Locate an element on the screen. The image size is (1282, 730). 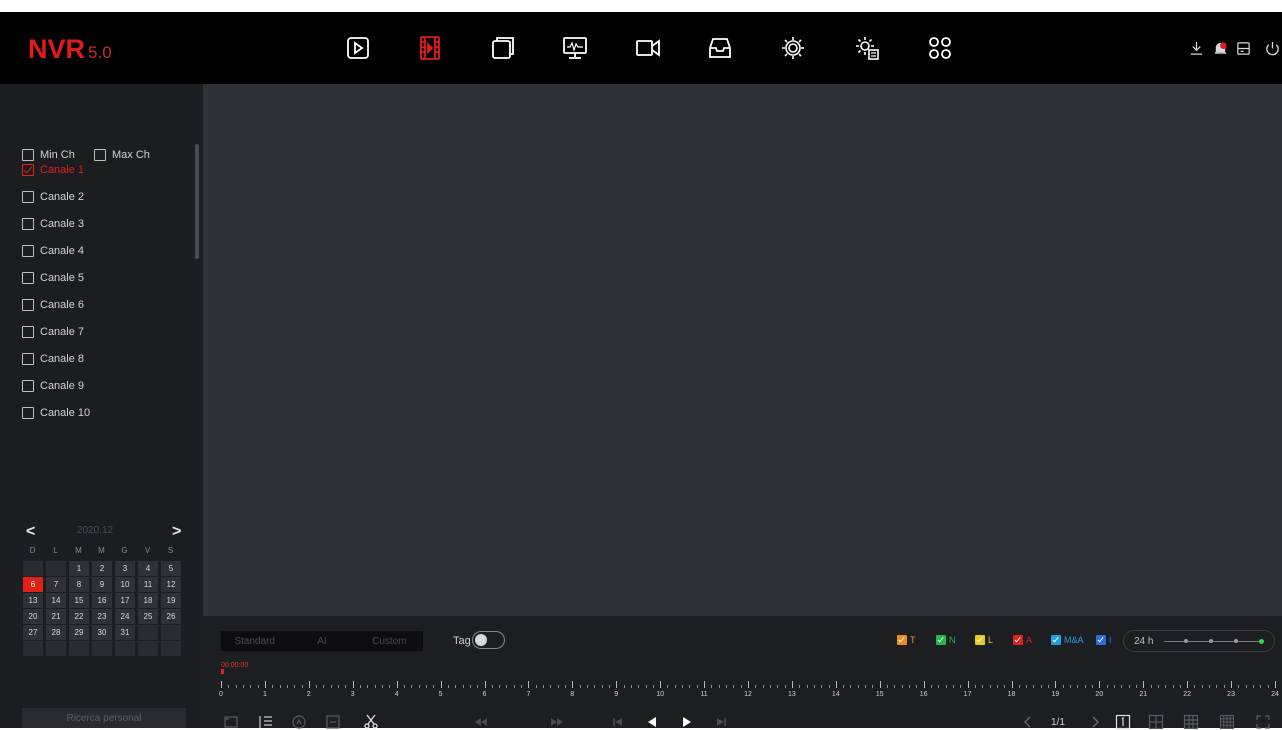
record-type-filter: M&A is located at coordinates (1067, 640).